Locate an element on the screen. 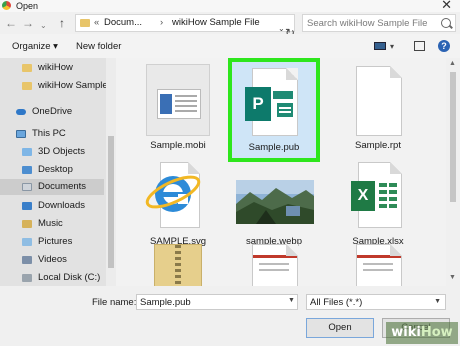 This screenshot has width=460, height=346. search-icon is located at coordinates (446, 23).